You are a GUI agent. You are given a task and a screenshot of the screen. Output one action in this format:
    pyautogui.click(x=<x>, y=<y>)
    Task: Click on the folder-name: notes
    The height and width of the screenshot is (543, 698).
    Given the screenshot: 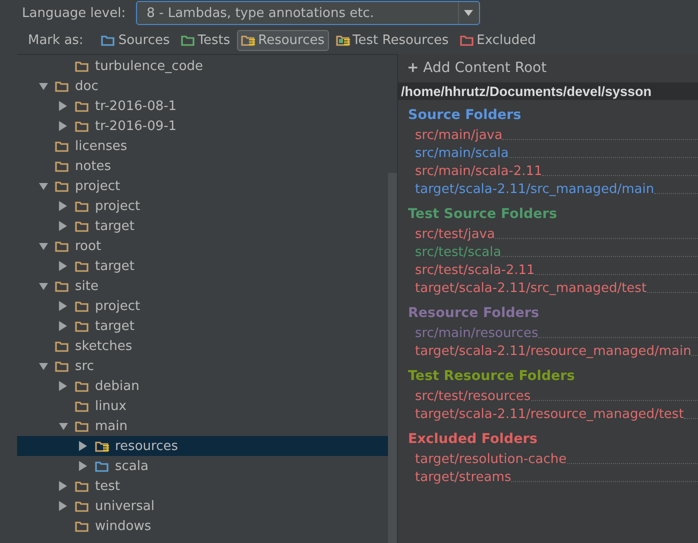 What is the action you would take?
    pyautogui.click(x=93, y=166)
    